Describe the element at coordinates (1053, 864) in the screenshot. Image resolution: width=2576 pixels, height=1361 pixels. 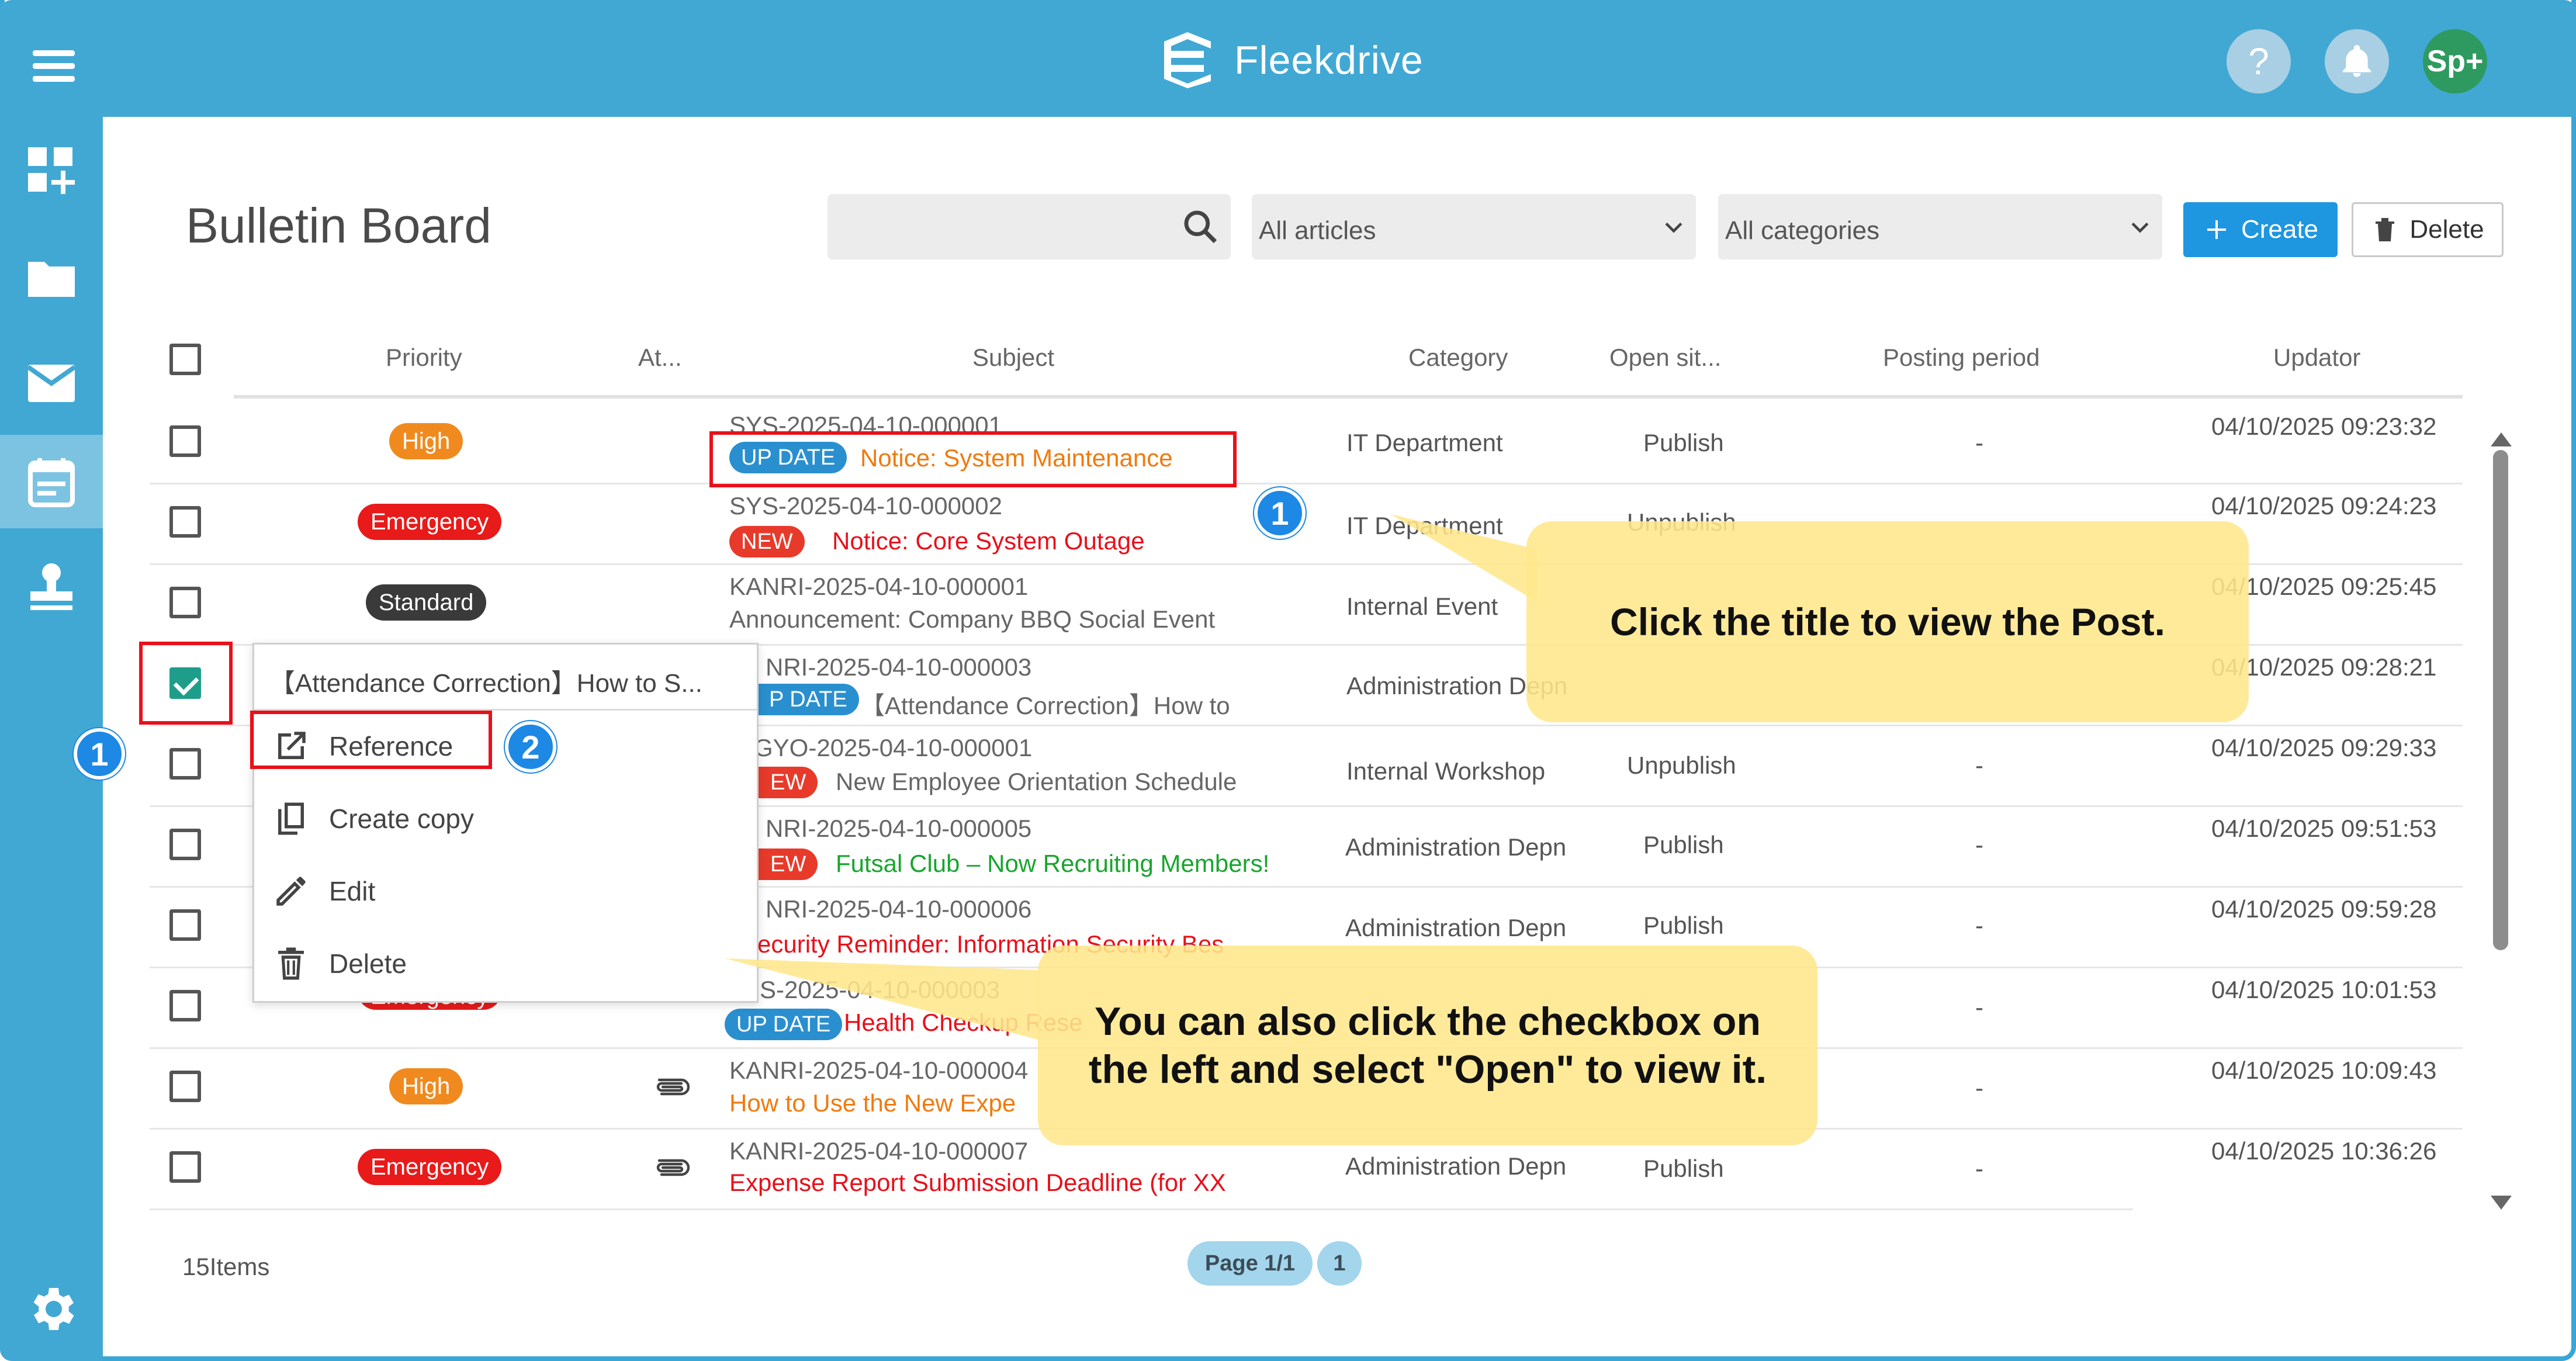
I see `post-subject-link: Futsal Club – Now Recruiting Members!` at that location.